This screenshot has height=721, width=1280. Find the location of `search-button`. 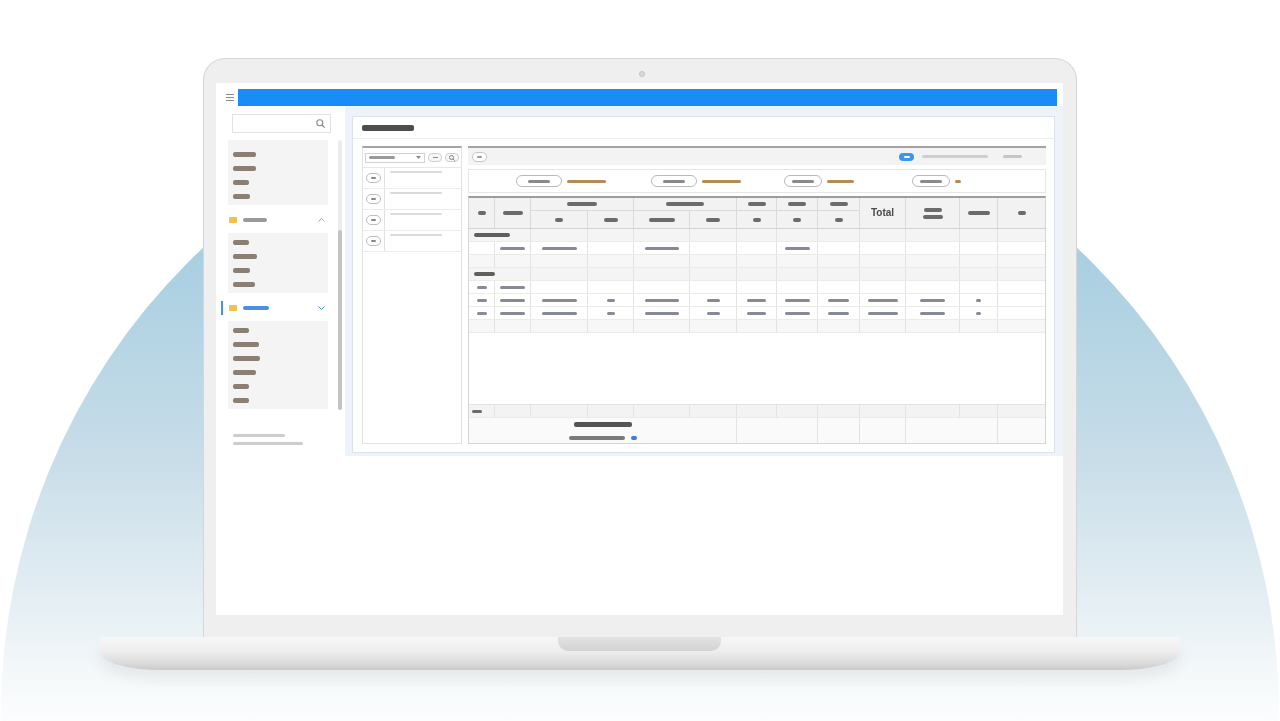

search-button is located at coordinates (452, 157).